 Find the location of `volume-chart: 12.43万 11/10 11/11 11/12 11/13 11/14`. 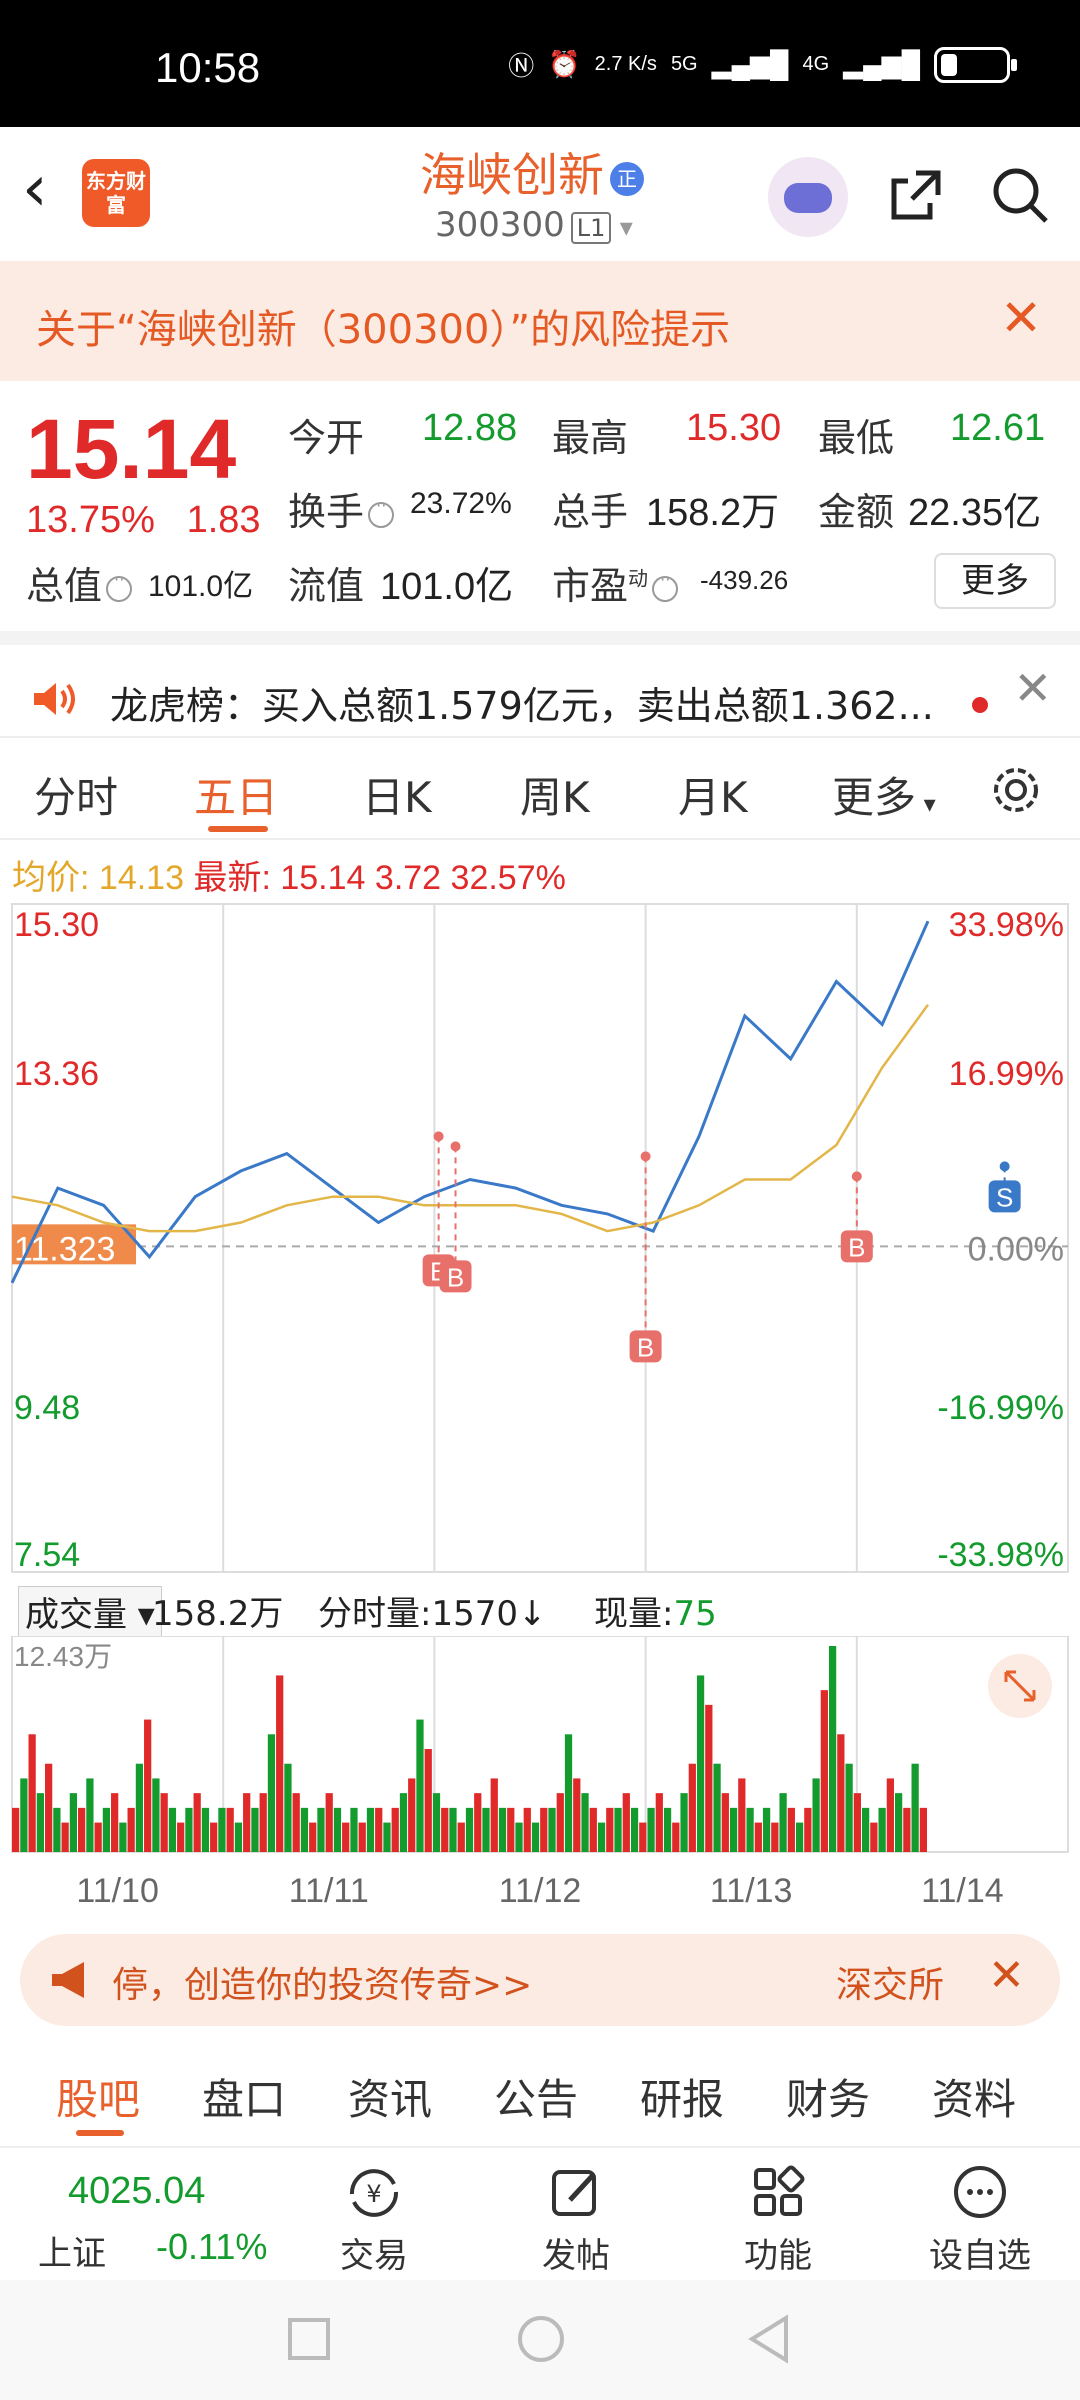

volume-chart: 12.43万 11/10 11/11 11/12 11/13 11/14 is located at coordinates (540, 1776).